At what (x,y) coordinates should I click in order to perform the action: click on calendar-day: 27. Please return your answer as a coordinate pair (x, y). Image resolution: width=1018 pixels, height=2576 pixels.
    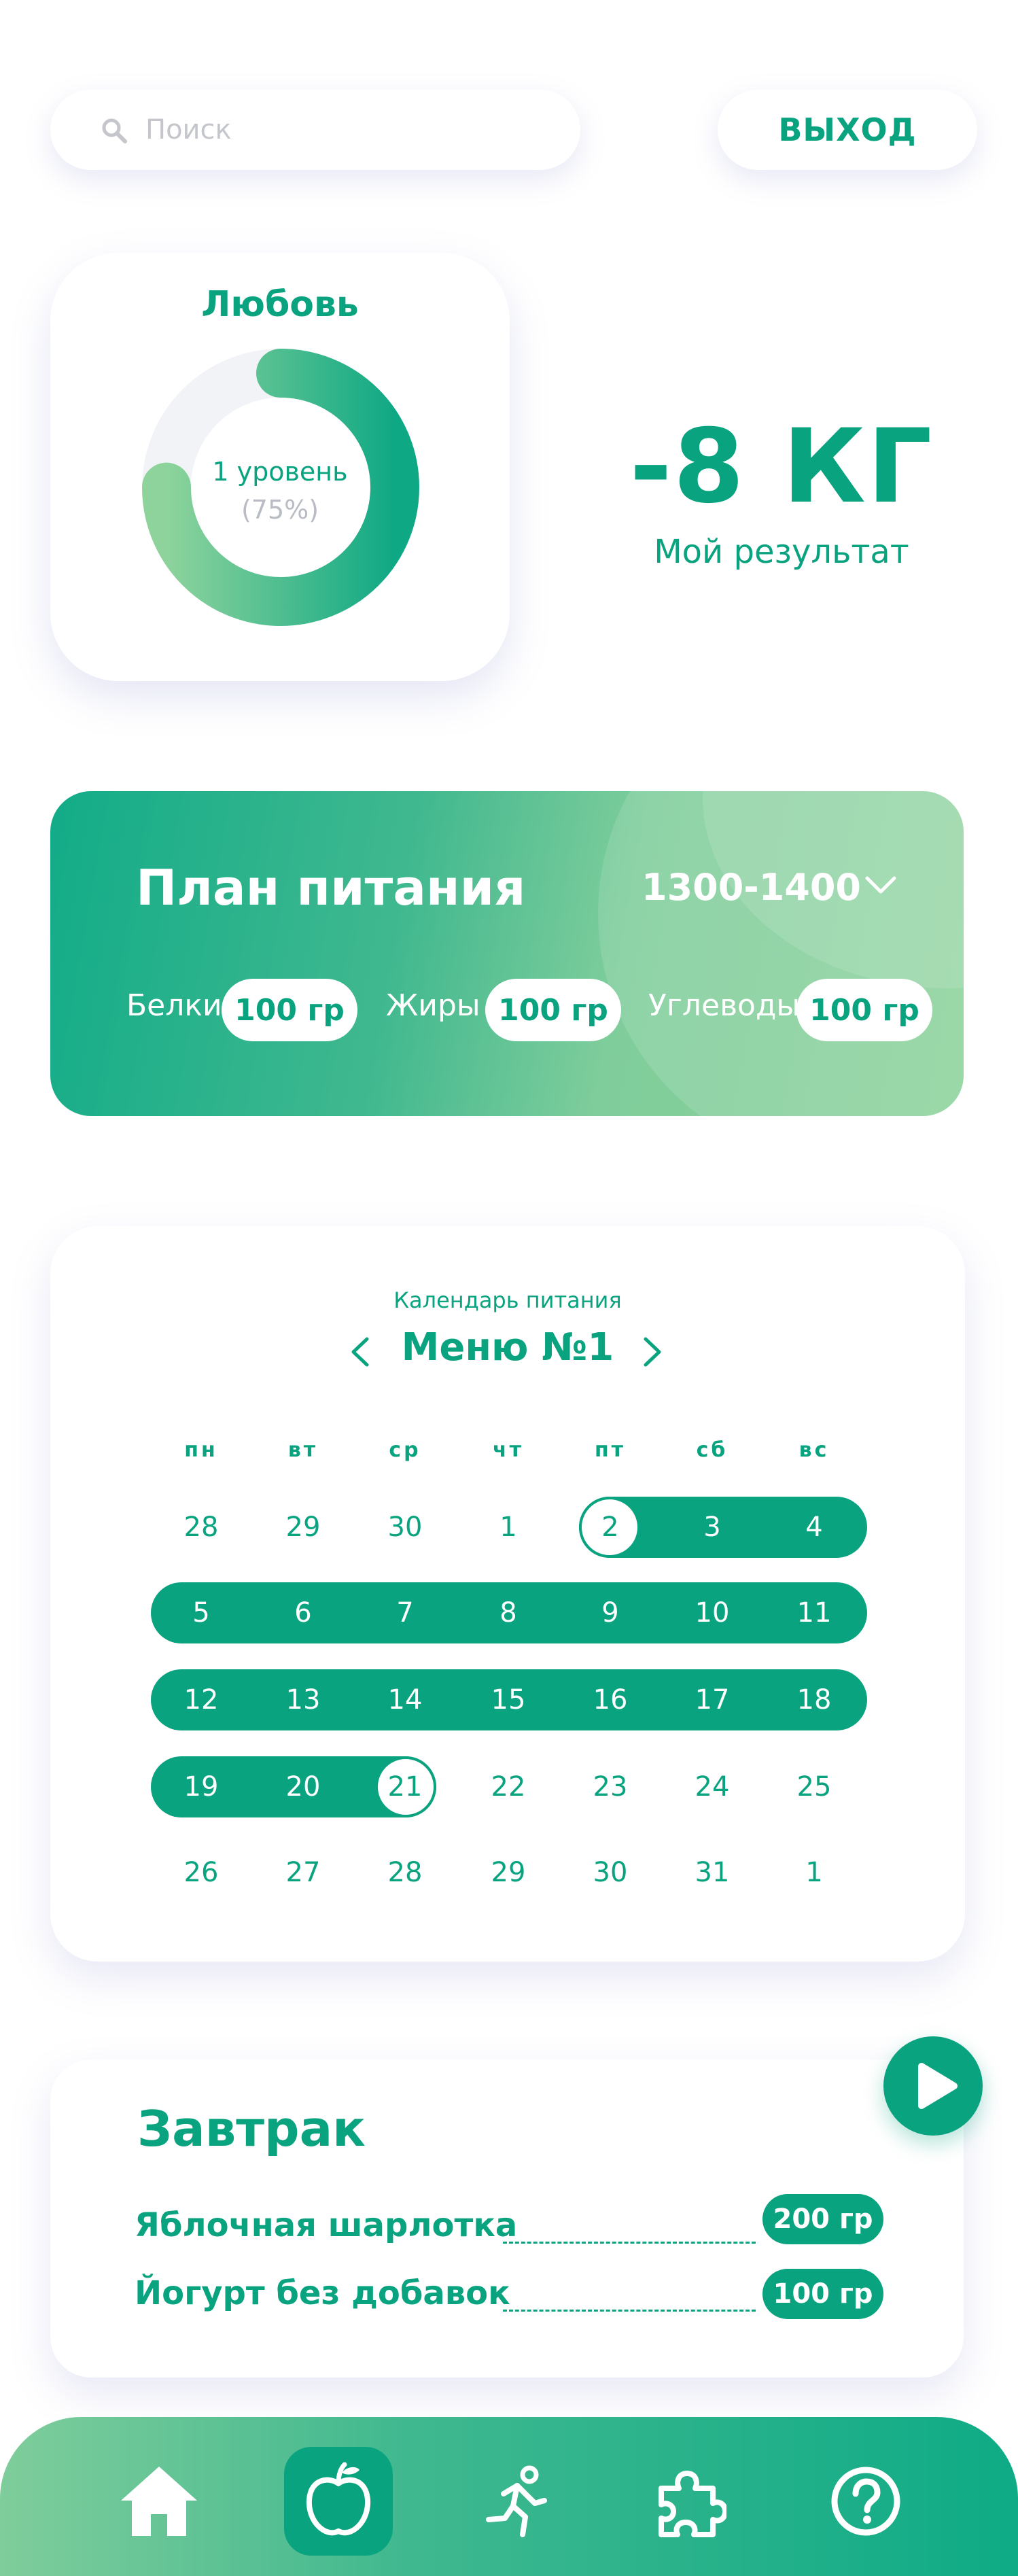
    Looking at the image, I should click on (303, 1872).